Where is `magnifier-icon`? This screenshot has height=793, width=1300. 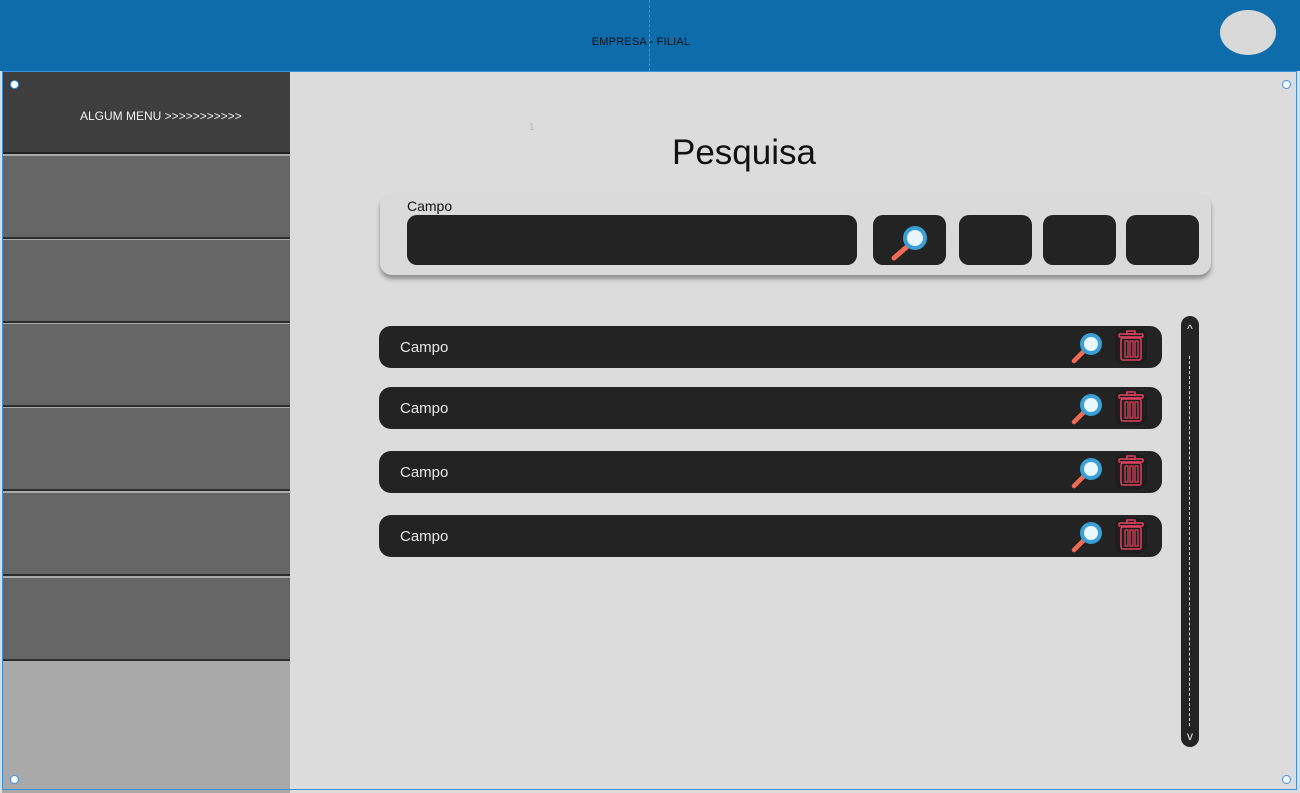
magnifier-icon is located at coordinates (909, 243).